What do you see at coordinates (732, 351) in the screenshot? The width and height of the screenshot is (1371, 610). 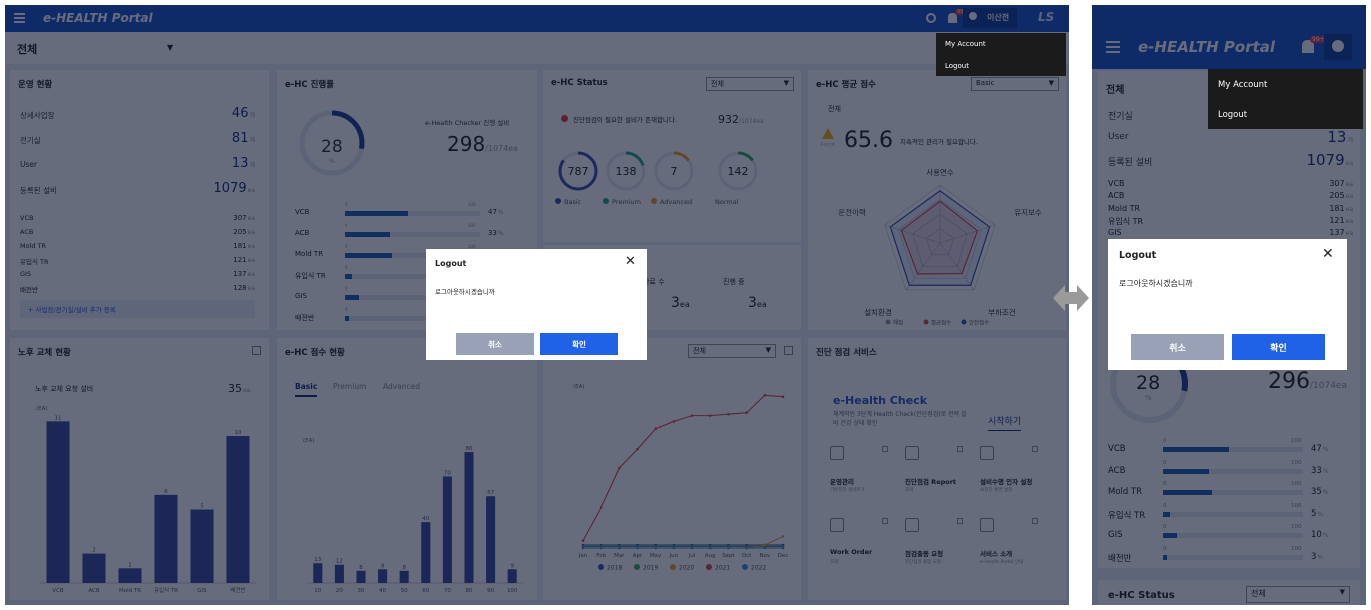 I see `trend-select: 전체` at bounding box center [732, 351].